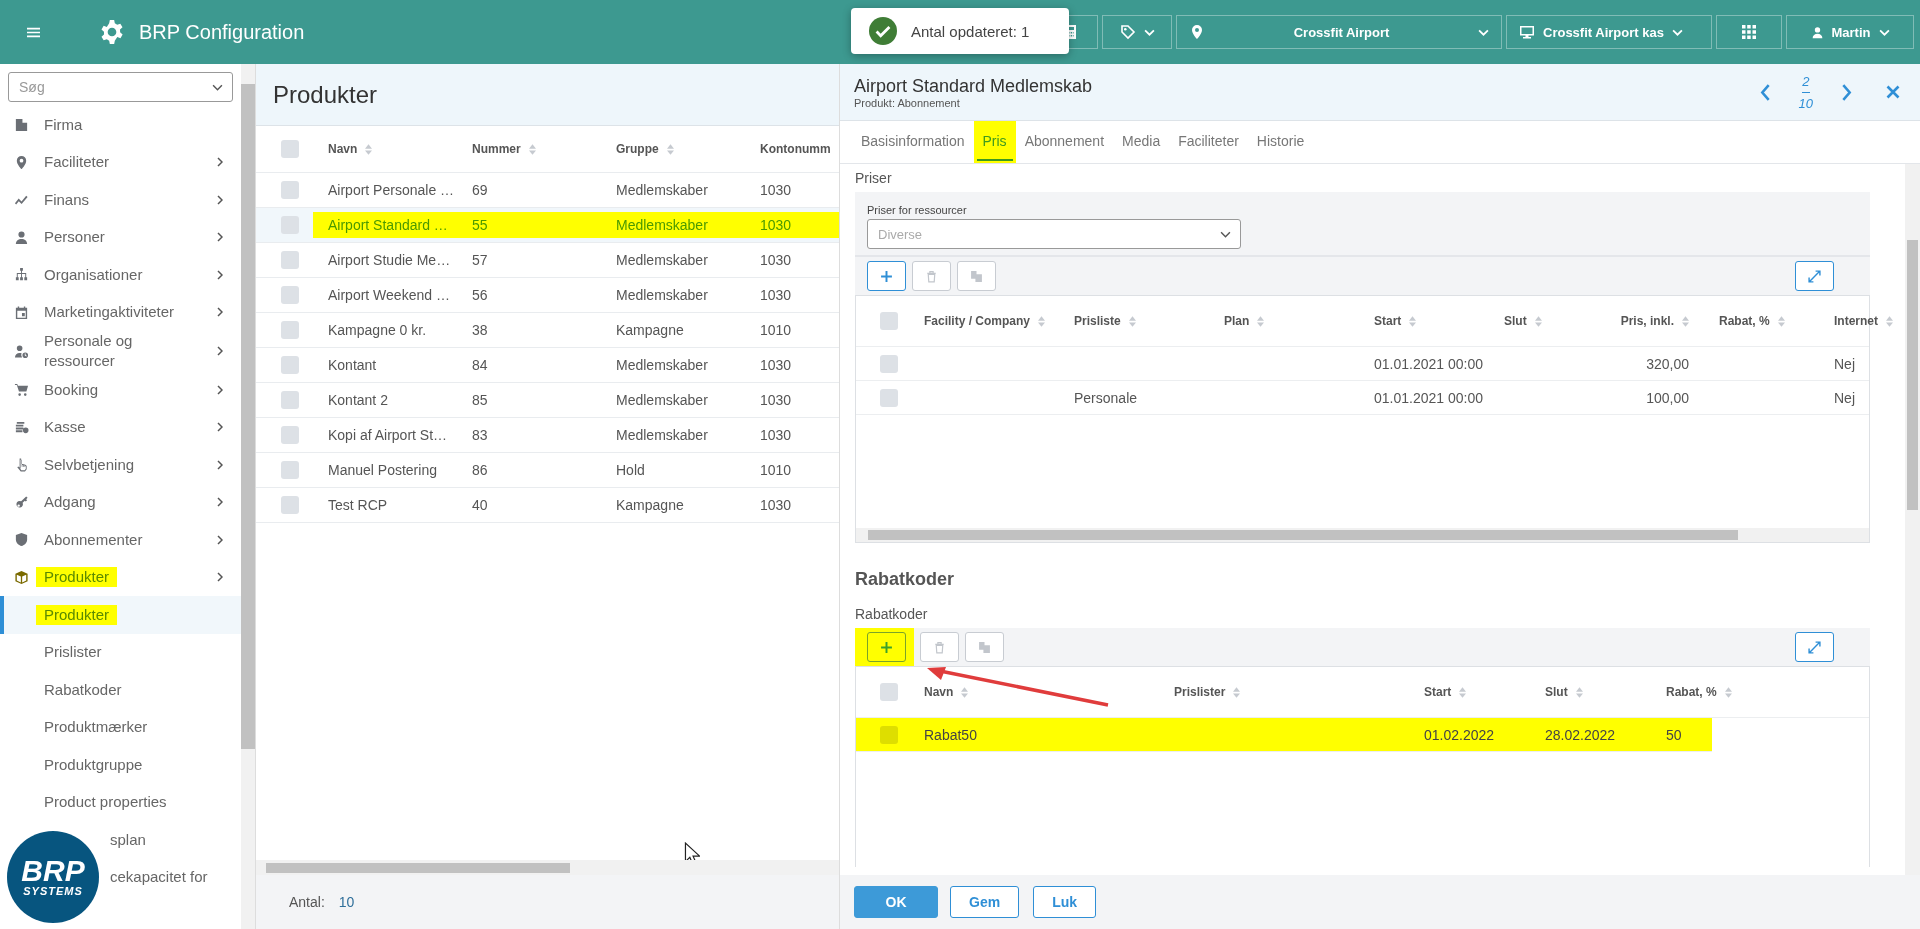 This screenshot has height=929, width=1920. What do you see at coordinates (1284, 735) in the screenshot?
I see `table-row: Rabat50 01.02.2022 28.02.2022 50` at bounding box center [1284, 735].